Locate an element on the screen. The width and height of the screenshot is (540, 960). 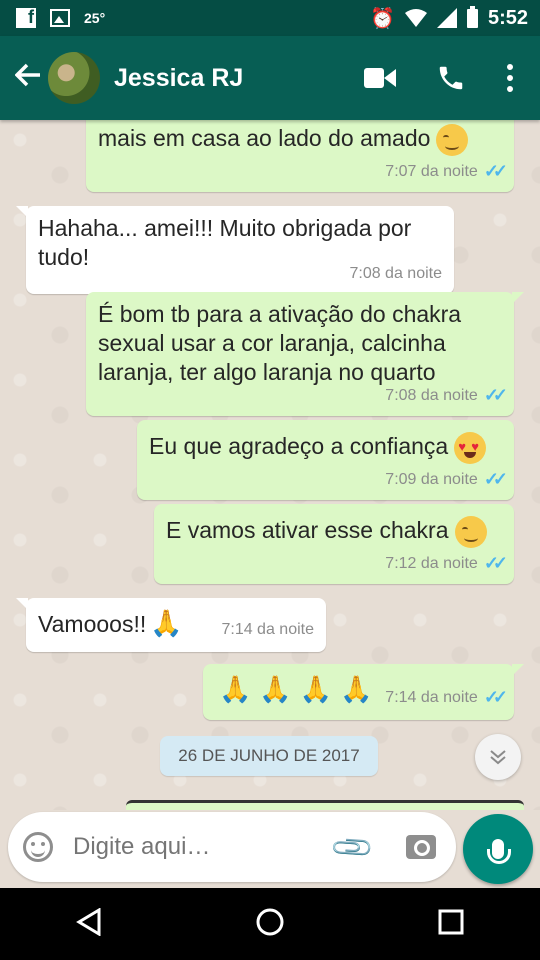
microphone-icon is located at coordinates (499, 851).